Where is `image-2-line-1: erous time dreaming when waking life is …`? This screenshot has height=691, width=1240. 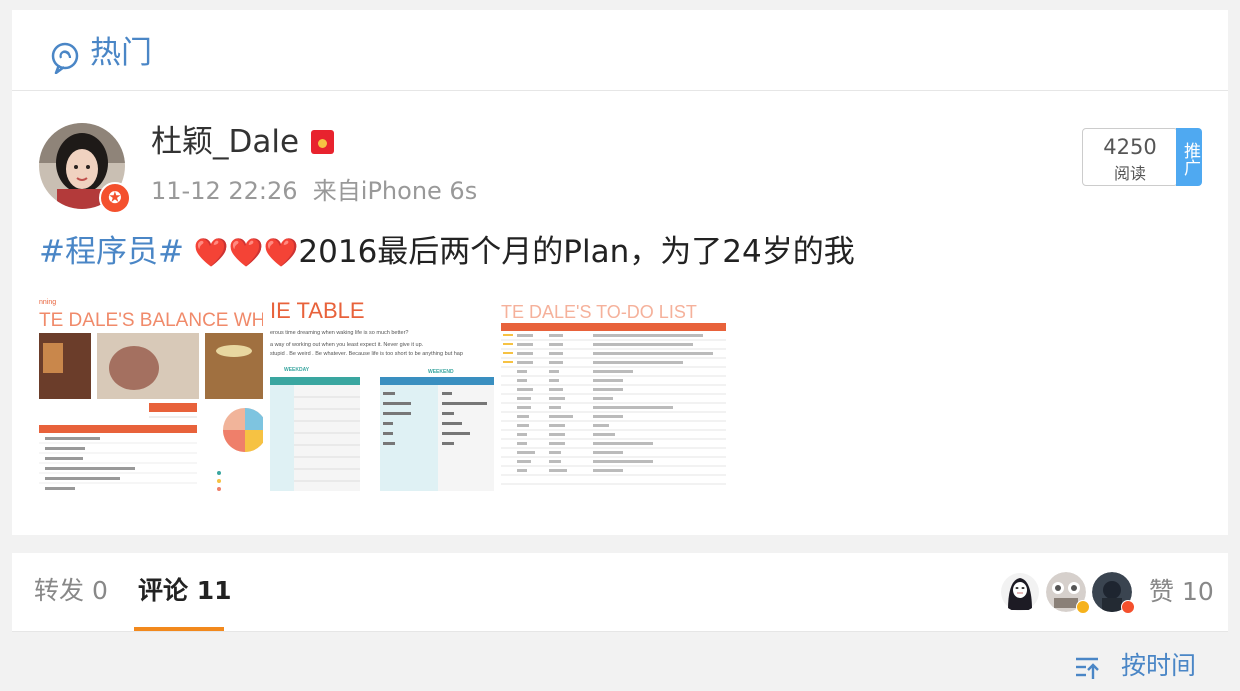 image-2-line-1: erous time dreaming when waking life is … is located at coordinates (339, 333).